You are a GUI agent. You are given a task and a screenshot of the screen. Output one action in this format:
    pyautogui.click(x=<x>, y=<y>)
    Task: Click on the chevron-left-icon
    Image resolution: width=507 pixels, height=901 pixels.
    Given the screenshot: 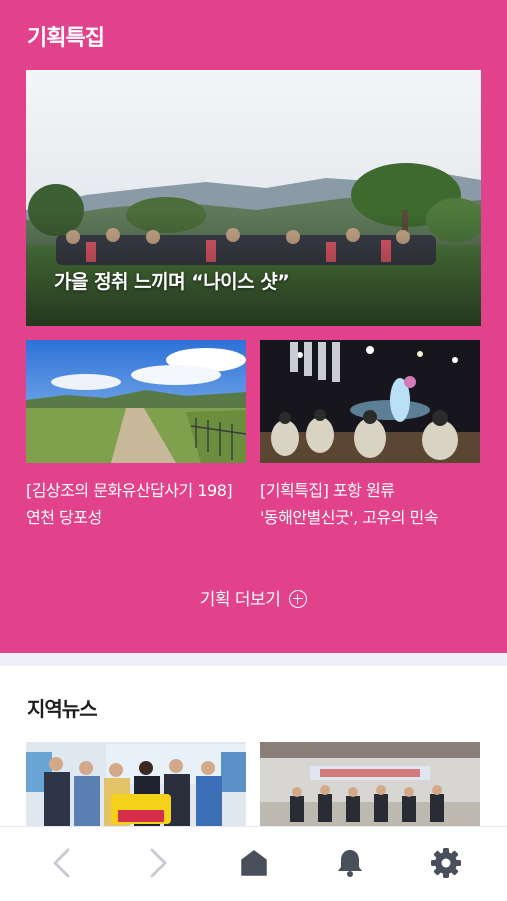 What is the action you would take?
    pyautogui.click(x=61, y=863)
    